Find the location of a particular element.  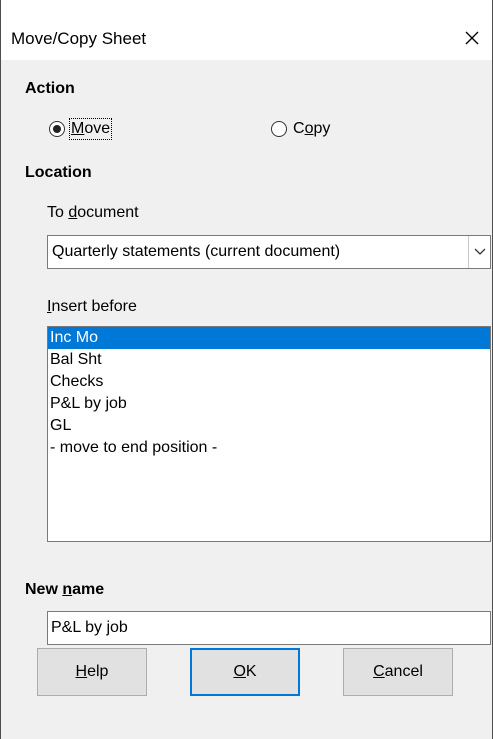

to-document-dropdown-button is located at coordinates (479, 252).